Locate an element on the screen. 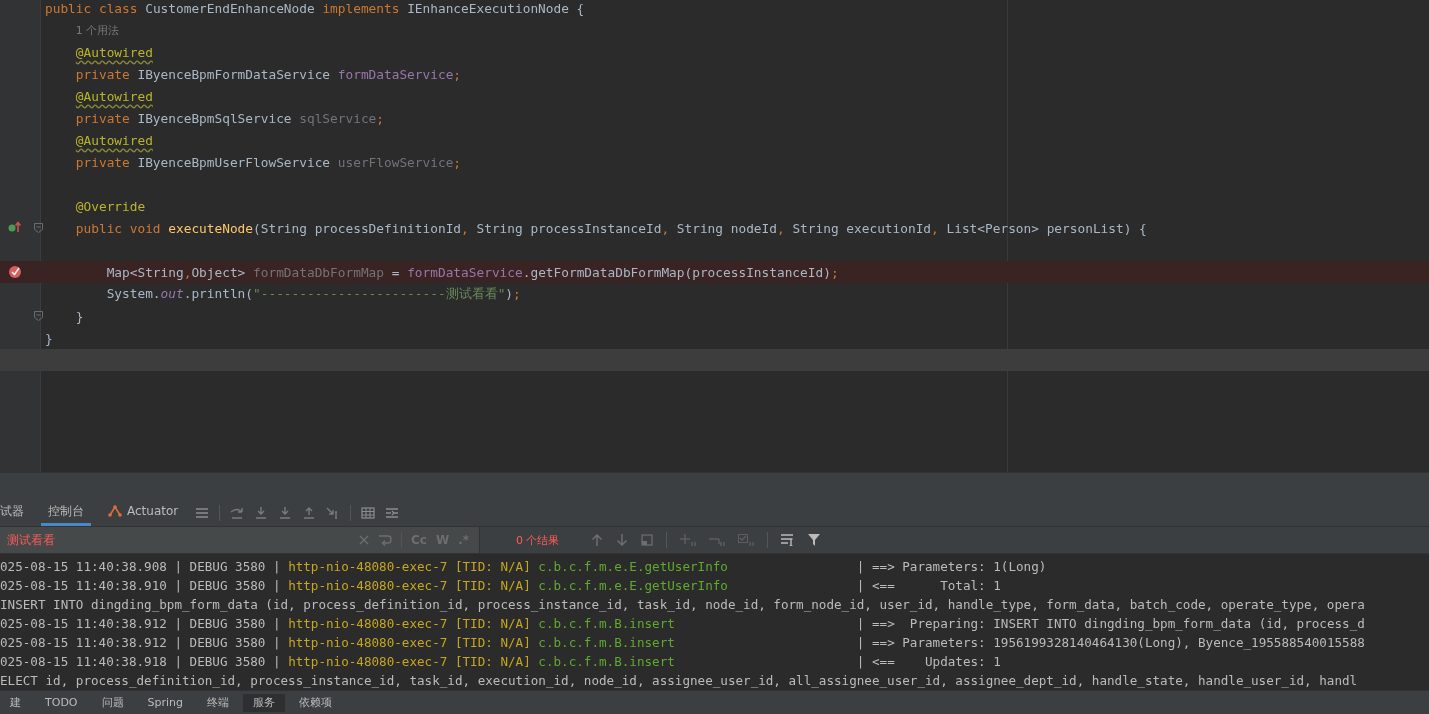 The width and height of the screenshot is (1429, 714). bottom-tool-tab: 终端 is located at coordinates (218, 702).